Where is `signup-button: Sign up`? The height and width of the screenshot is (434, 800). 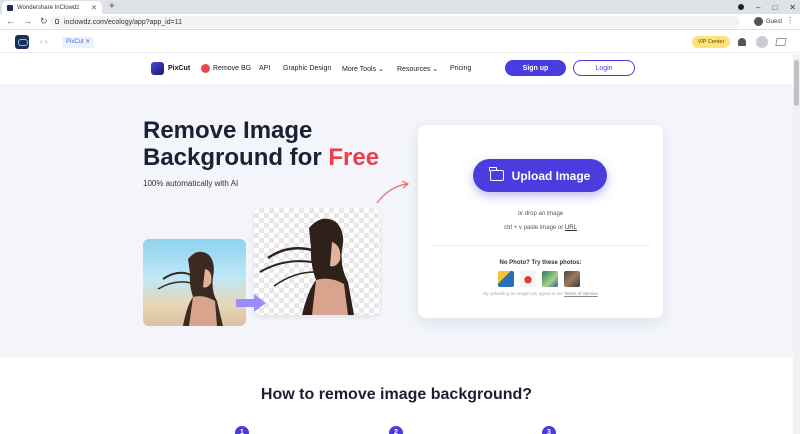 signup-button: Sign up is located at coordinates (535, 68).